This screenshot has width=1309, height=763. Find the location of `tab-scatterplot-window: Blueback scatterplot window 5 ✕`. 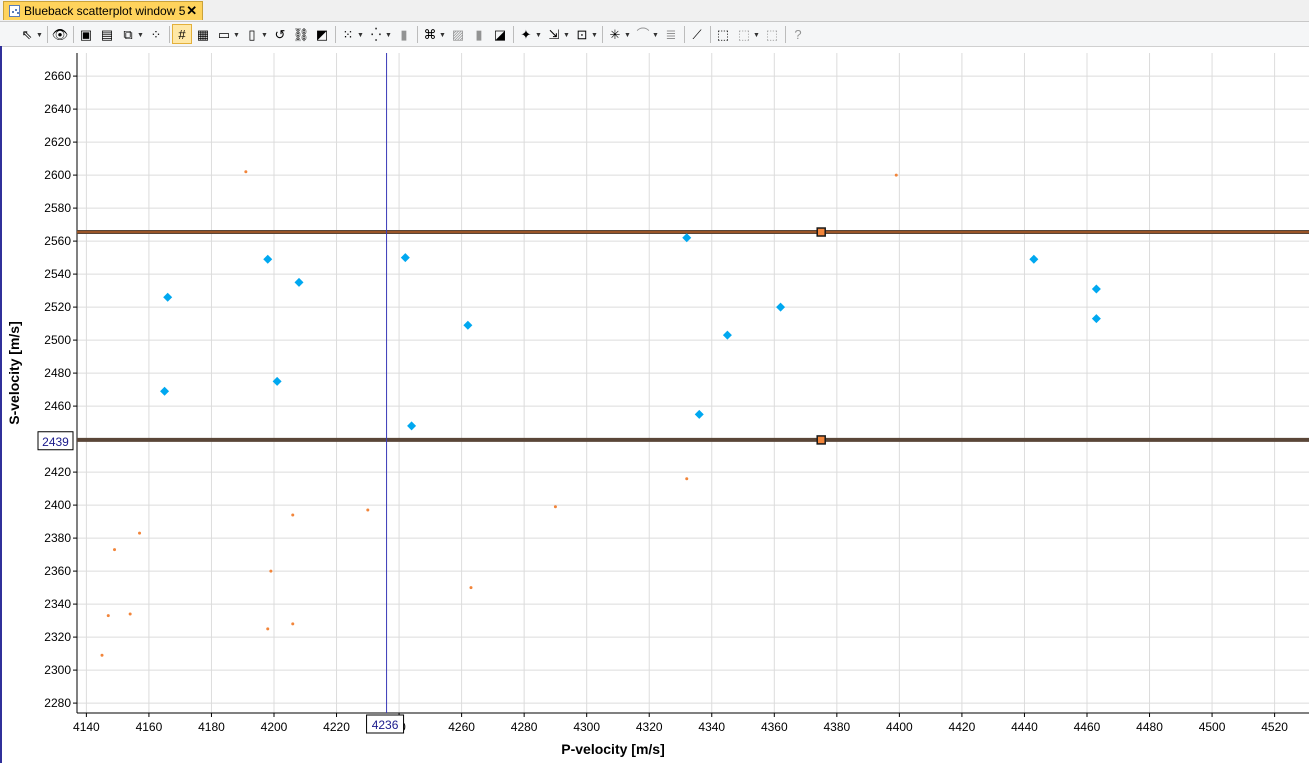

tab-scatterplot-window: Blueback scatterplot window 5 ✕ is located at coordinates (103, 10).